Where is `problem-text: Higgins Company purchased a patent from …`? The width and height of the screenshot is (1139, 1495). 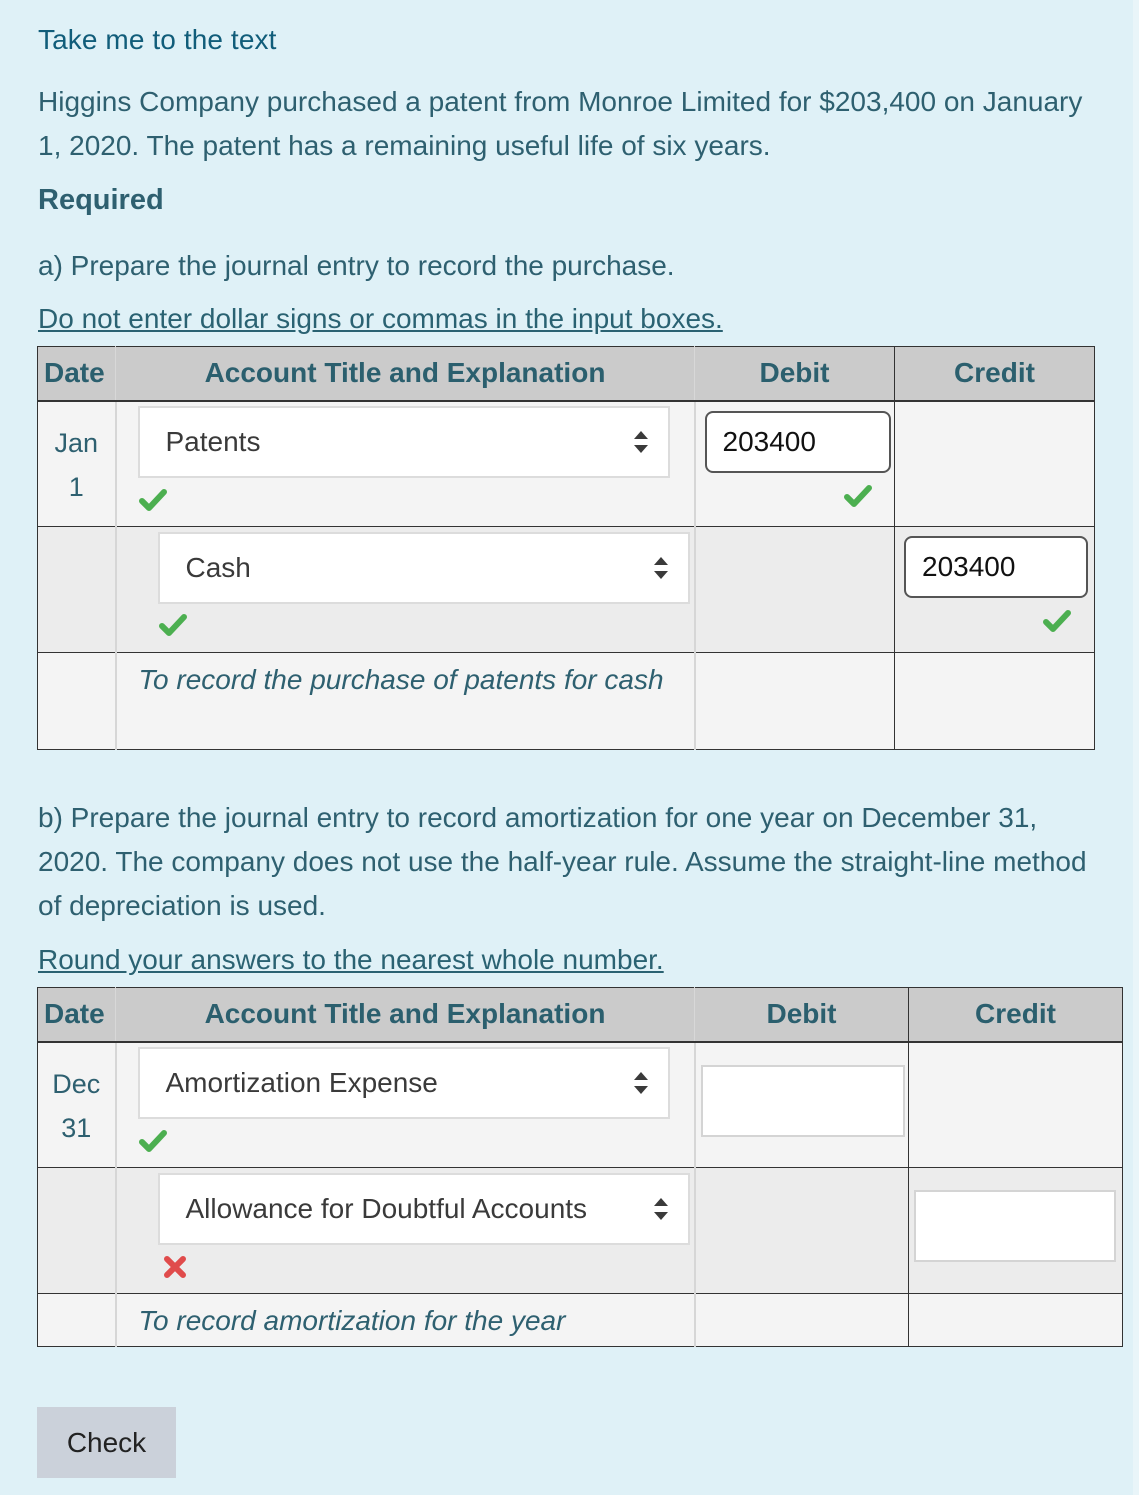
problem-text: Higgins Company purchased a patent from … is located at coordinates (560, 123).